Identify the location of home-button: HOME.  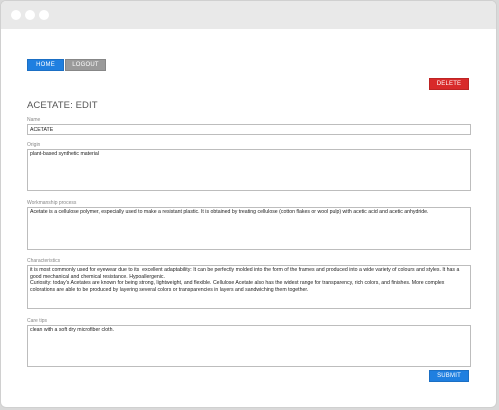
(45, 65).